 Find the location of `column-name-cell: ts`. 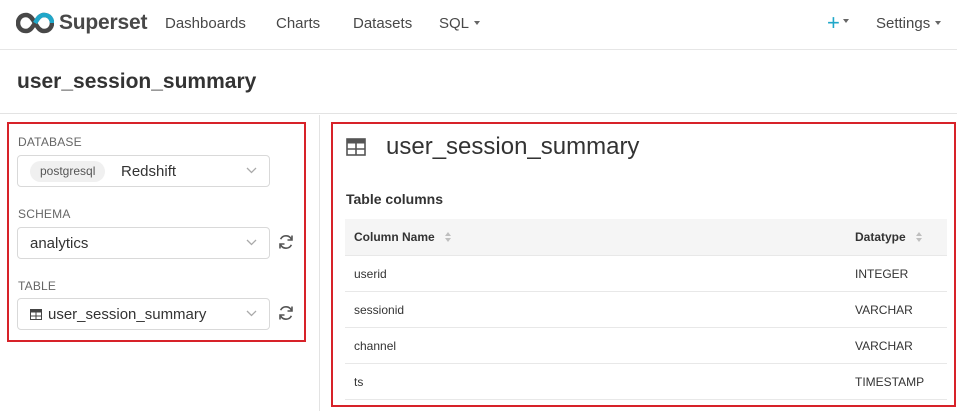

column-name-cell: ts is located at coordinates (359, 382).